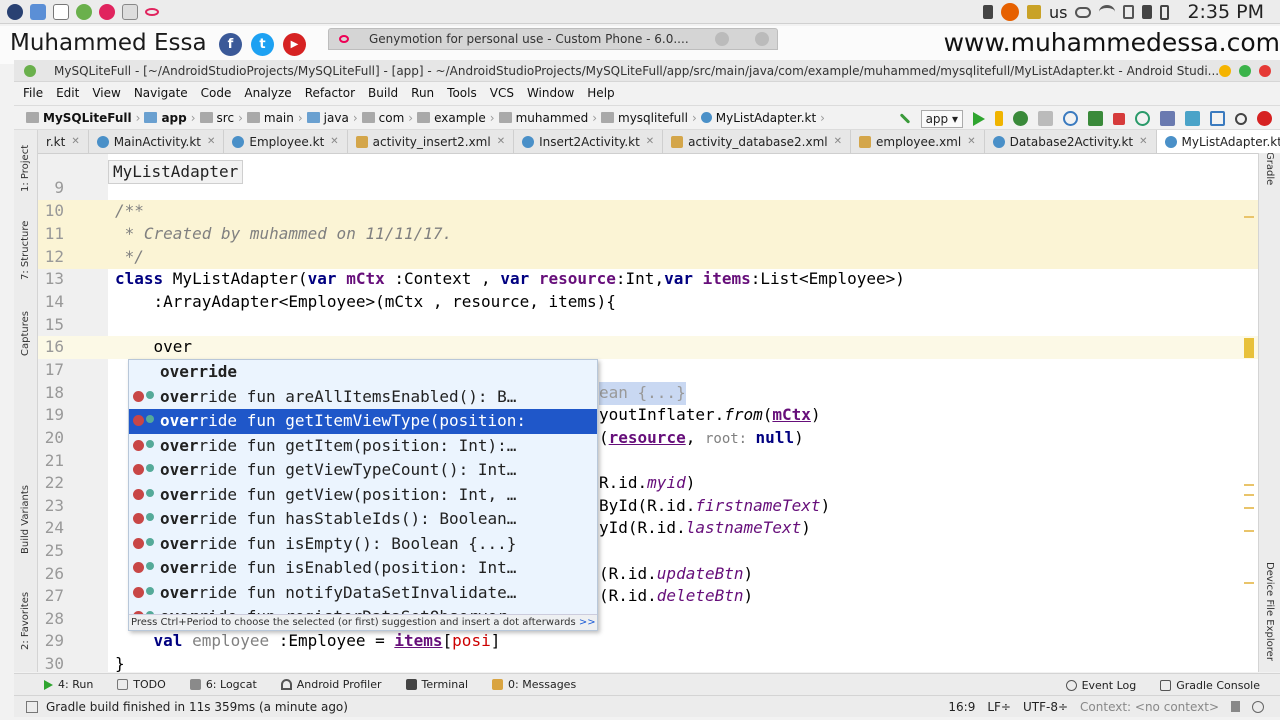 The image size is (1280, 720). What do you see at coordinates (387, 118) in the screenshot?
I see `crumb-com: com ›` at bounding box center [387, 118].